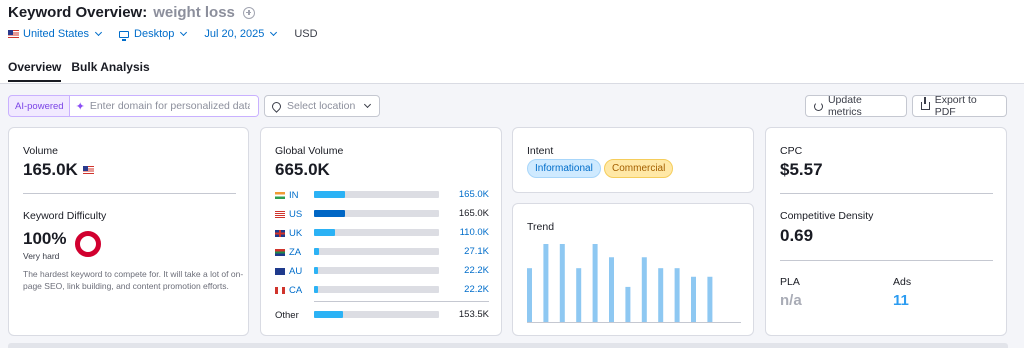 Image resolution: width=1024 pixels, height=348 pixels. I want to click on country-row-uk: UK 110.0K, so click(382, 233).